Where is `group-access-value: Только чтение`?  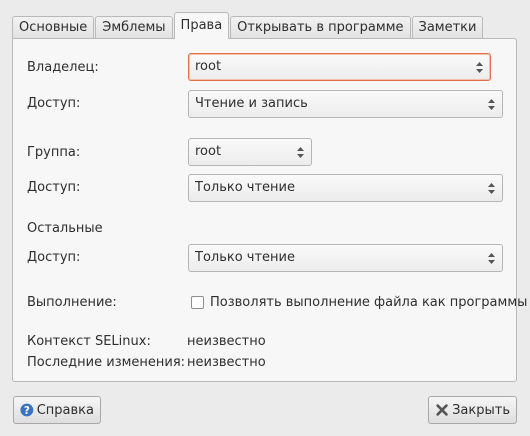 group-access-value: Только чтение is located at coordinates (245, 187).